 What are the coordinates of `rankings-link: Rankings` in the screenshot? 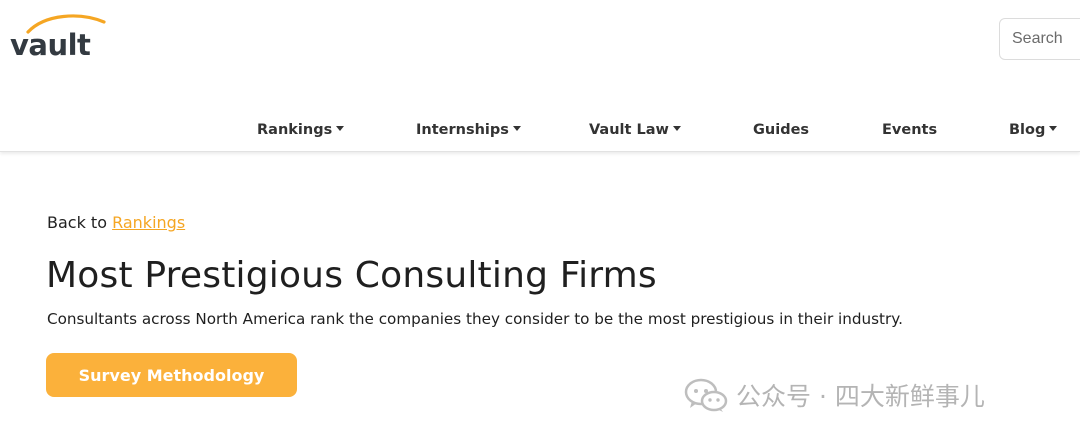 It's located at (148, 222).